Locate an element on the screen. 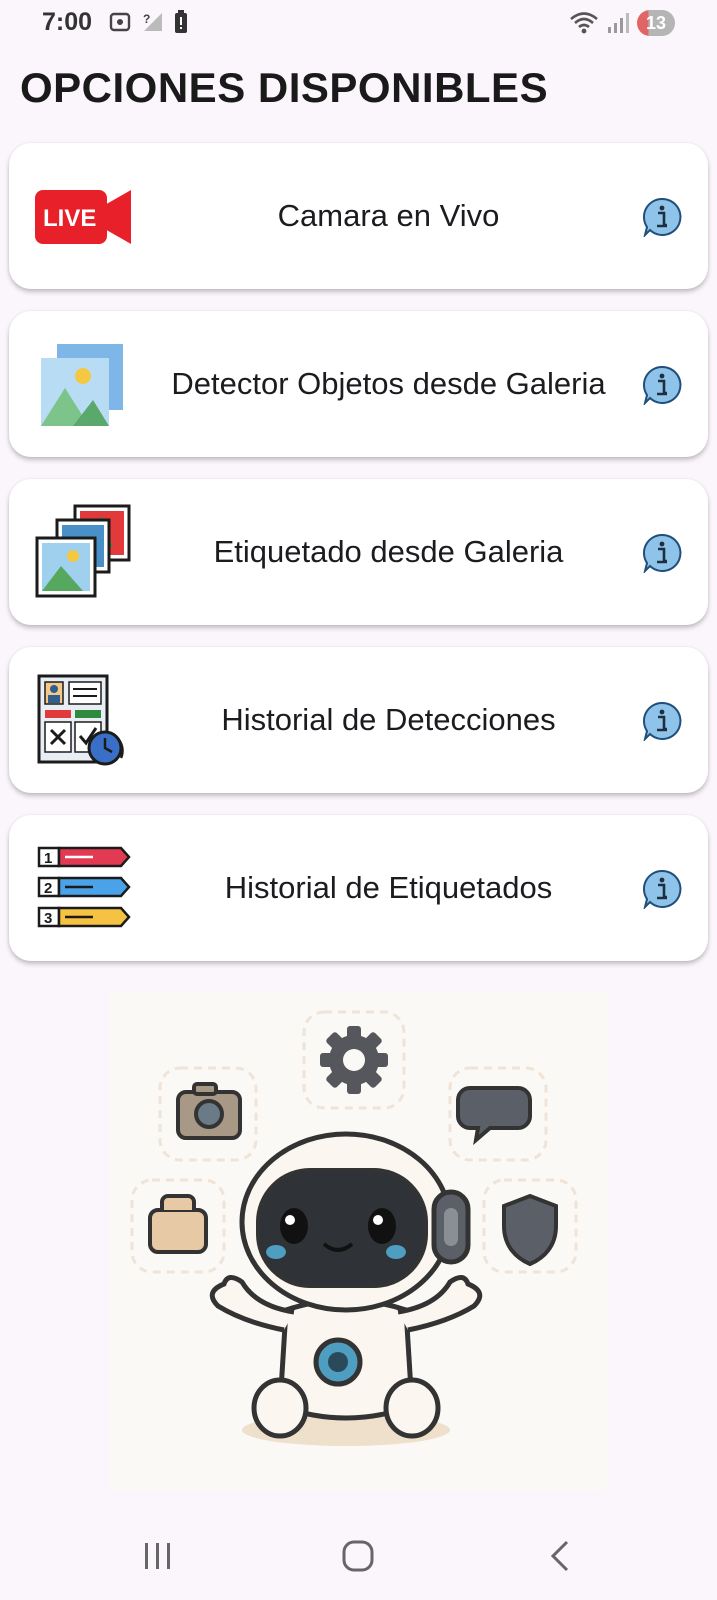 The height and width of the screenshot is (1600, 717). svg-text: 3 is located at coordinates (48, 918).